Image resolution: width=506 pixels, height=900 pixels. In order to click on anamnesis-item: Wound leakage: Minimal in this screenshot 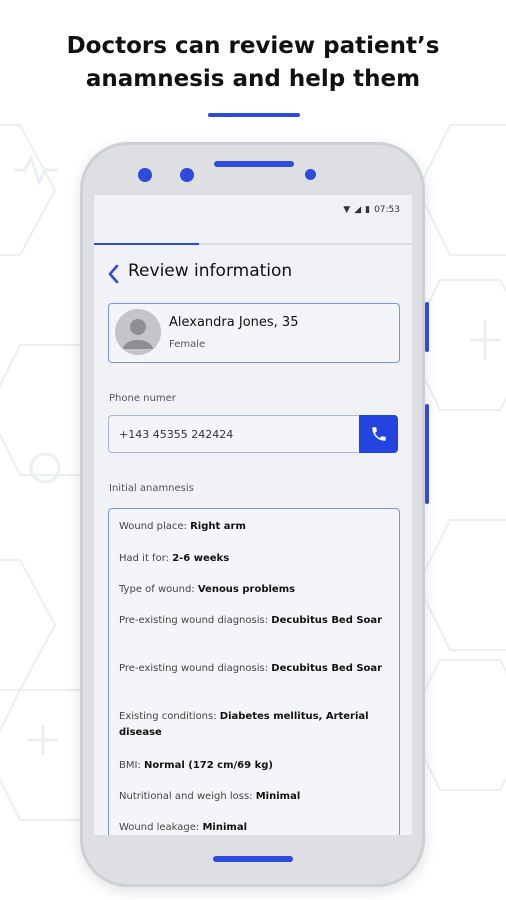, I will do `click(183, 827)`.